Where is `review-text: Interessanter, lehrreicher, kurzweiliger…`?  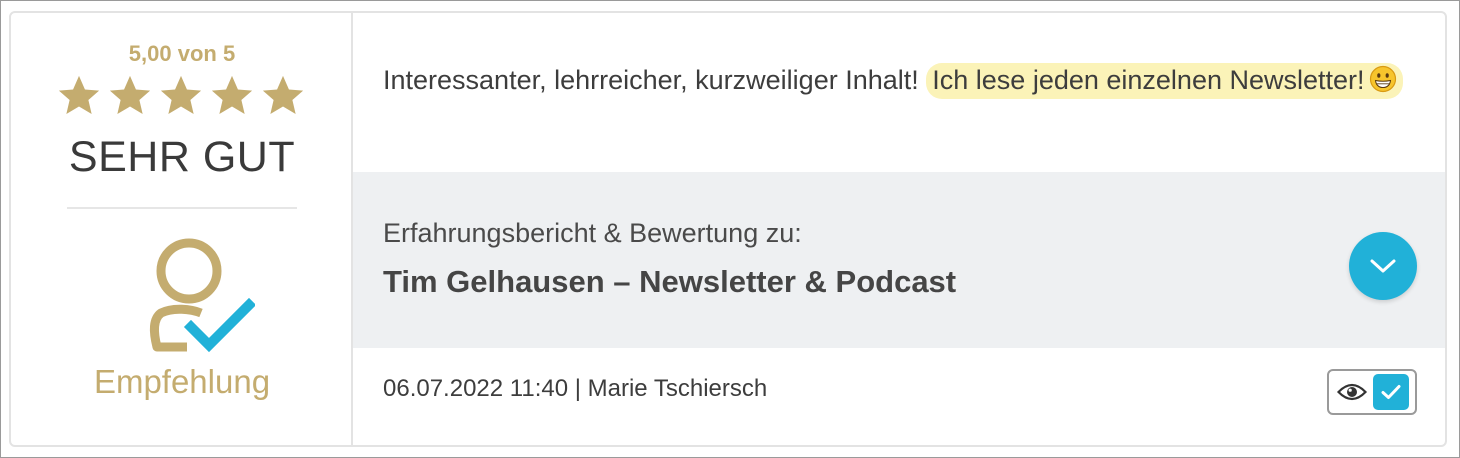
review-text: Interessanter, lehrreicher, kurzweiliger… is located at coordinates (893, 80).